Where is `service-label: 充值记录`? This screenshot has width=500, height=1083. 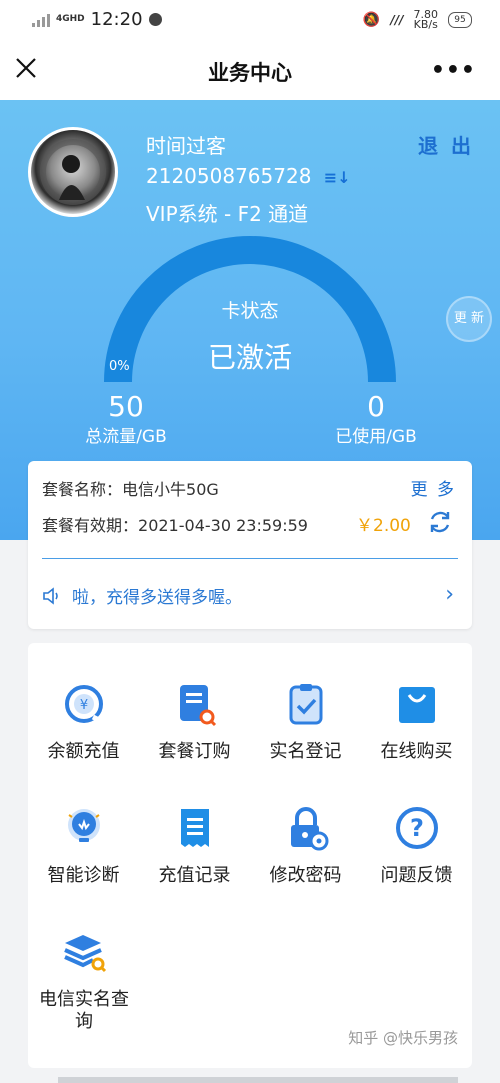 service-label: 充值记录 is located at coordinates (194, 875).